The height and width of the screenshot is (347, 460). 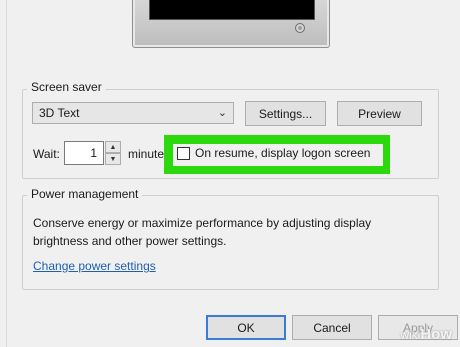 What do you see at coordinates (85, 194) in the screenshot?
I see `power-management-group-title: Power management` at bounding box center [85, 194].